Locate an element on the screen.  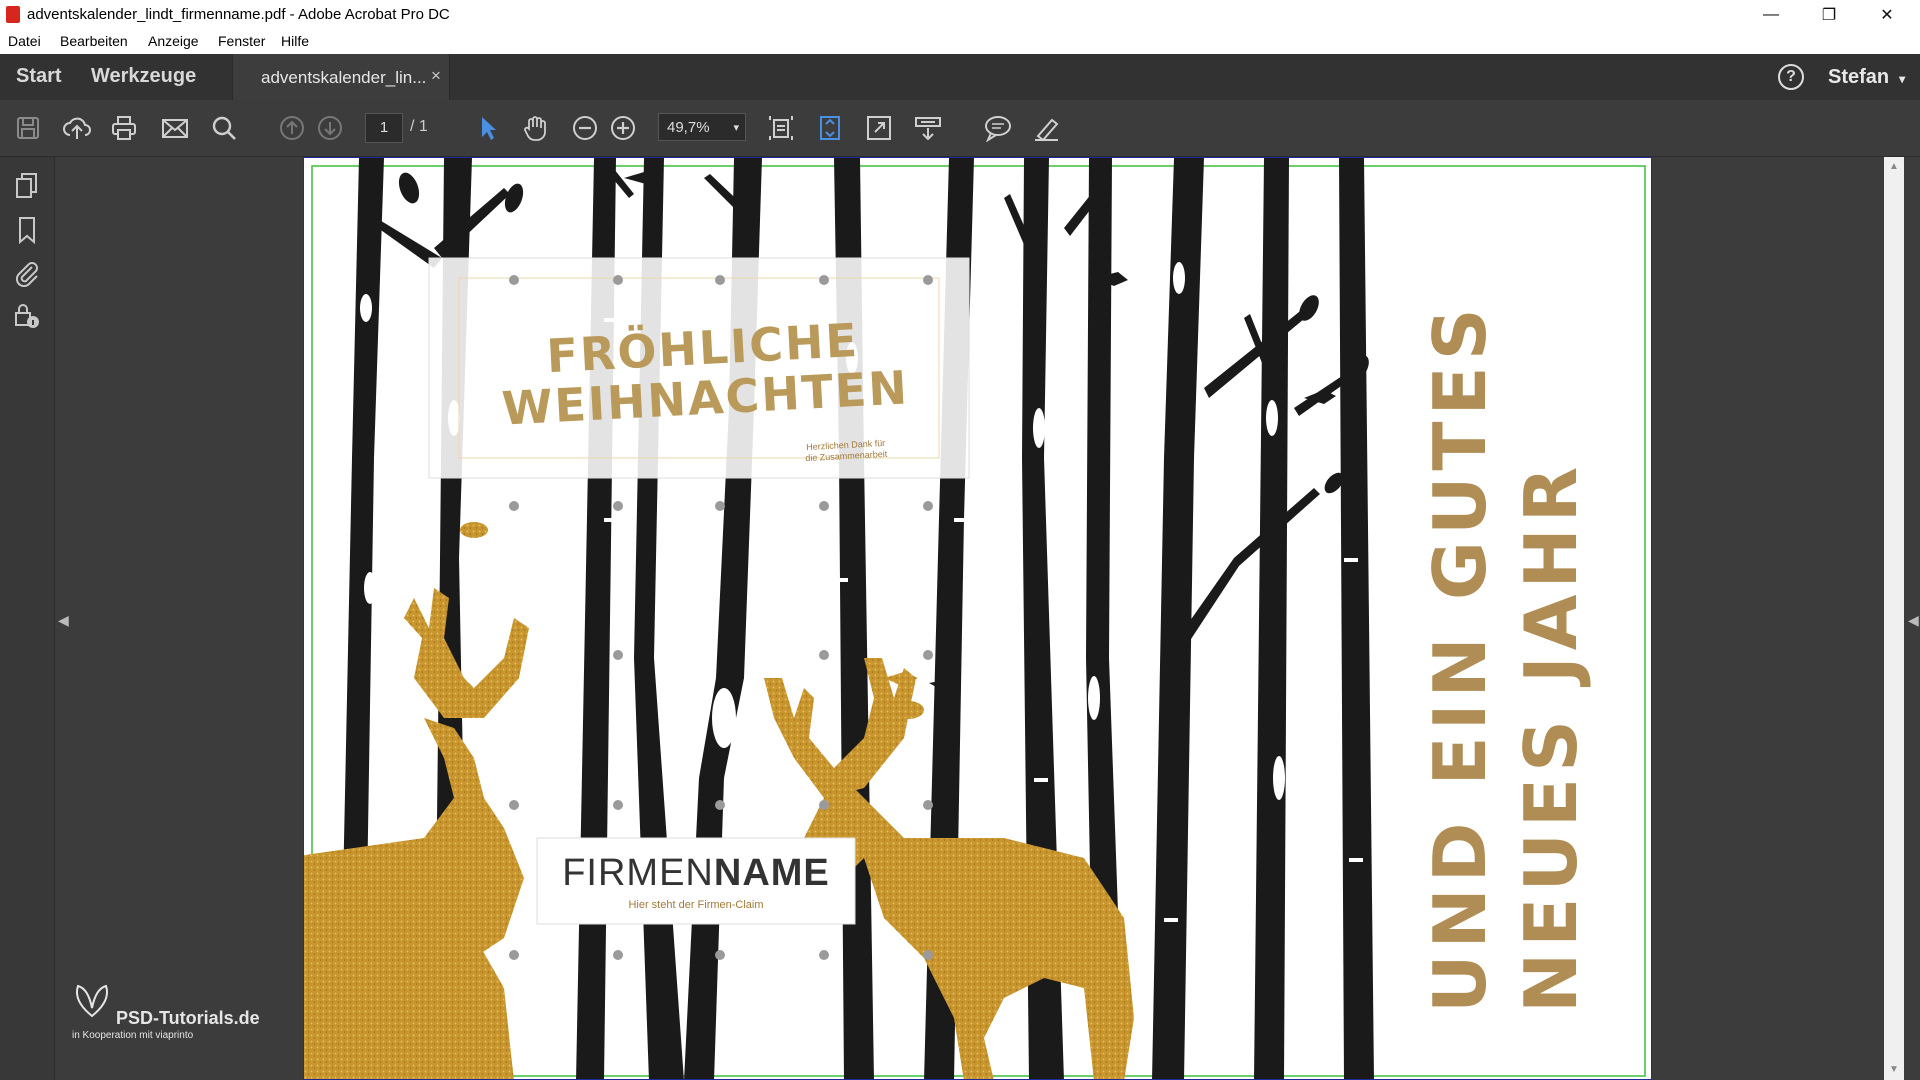
user-menu: Stefan ▾ is located at coordinates (1866, 77).